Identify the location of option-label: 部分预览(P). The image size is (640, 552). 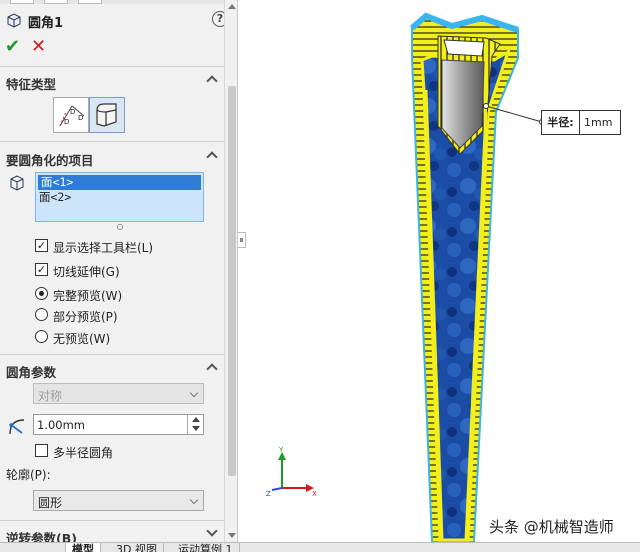
(85, 317).